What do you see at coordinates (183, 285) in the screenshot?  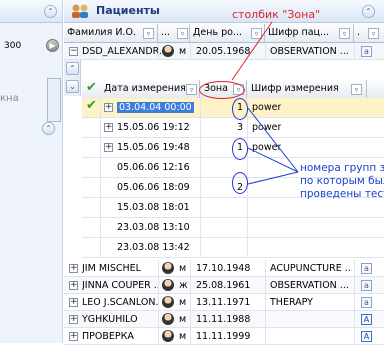 I see `patient-sex: ж` at bounding box center [183, 285].